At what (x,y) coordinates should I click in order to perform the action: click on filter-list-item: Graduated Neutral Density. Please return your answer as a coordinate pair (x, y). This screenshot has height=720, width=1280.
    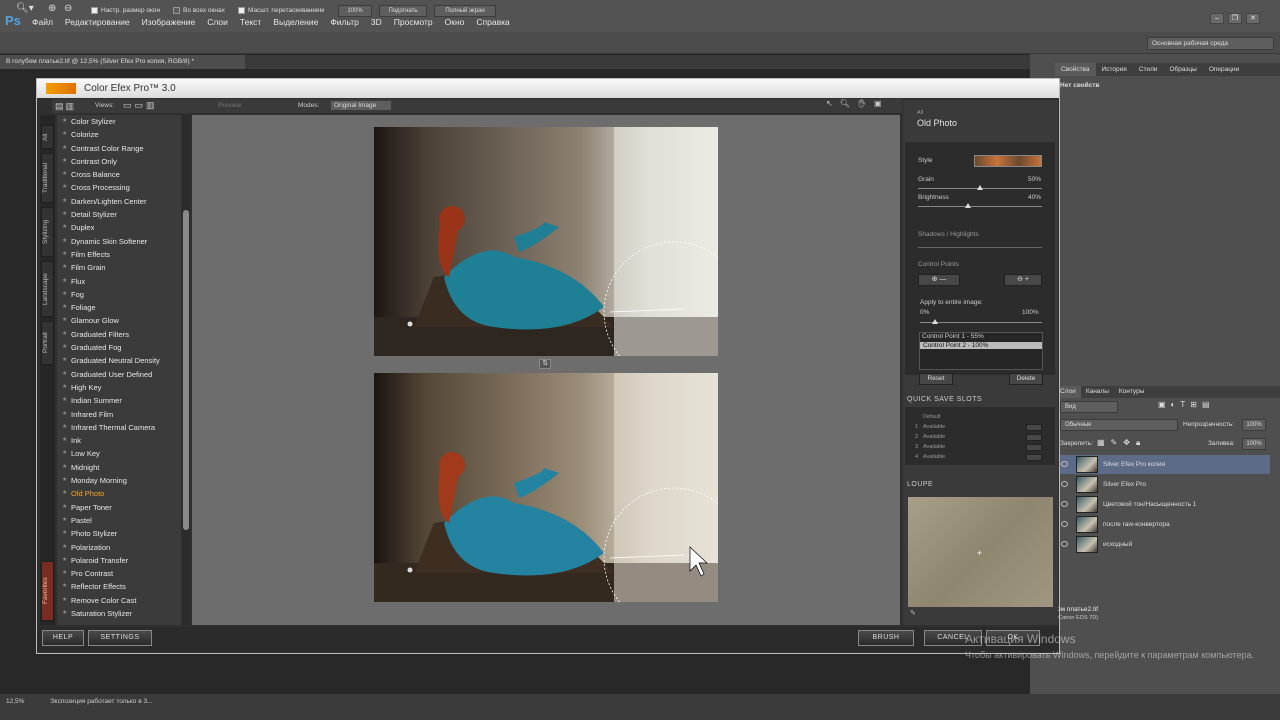
    Looking at the image, I should click on (119, 361).